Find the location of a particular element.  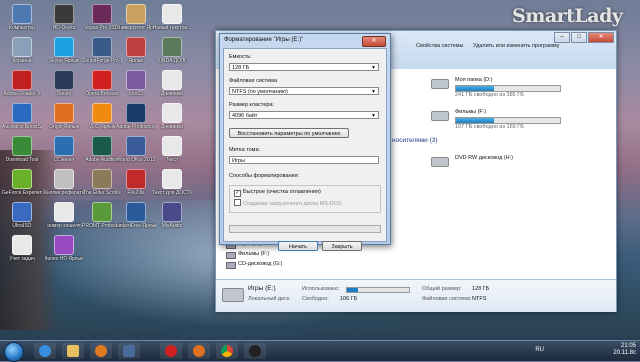

desktop-icon: Auslogics BoostSpeed is located at coordinates (22, 116).